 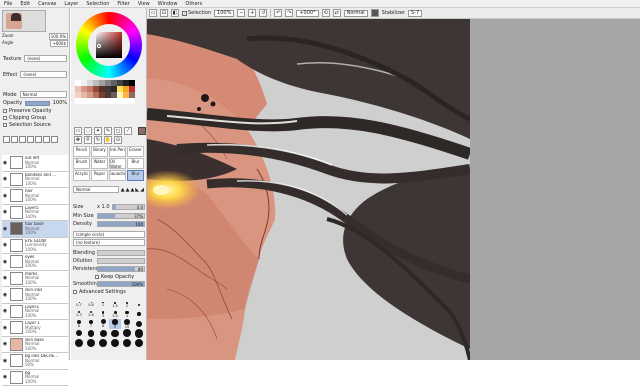 I want to click on magic-wand-icon: ✦, so click(x=98, y=131).